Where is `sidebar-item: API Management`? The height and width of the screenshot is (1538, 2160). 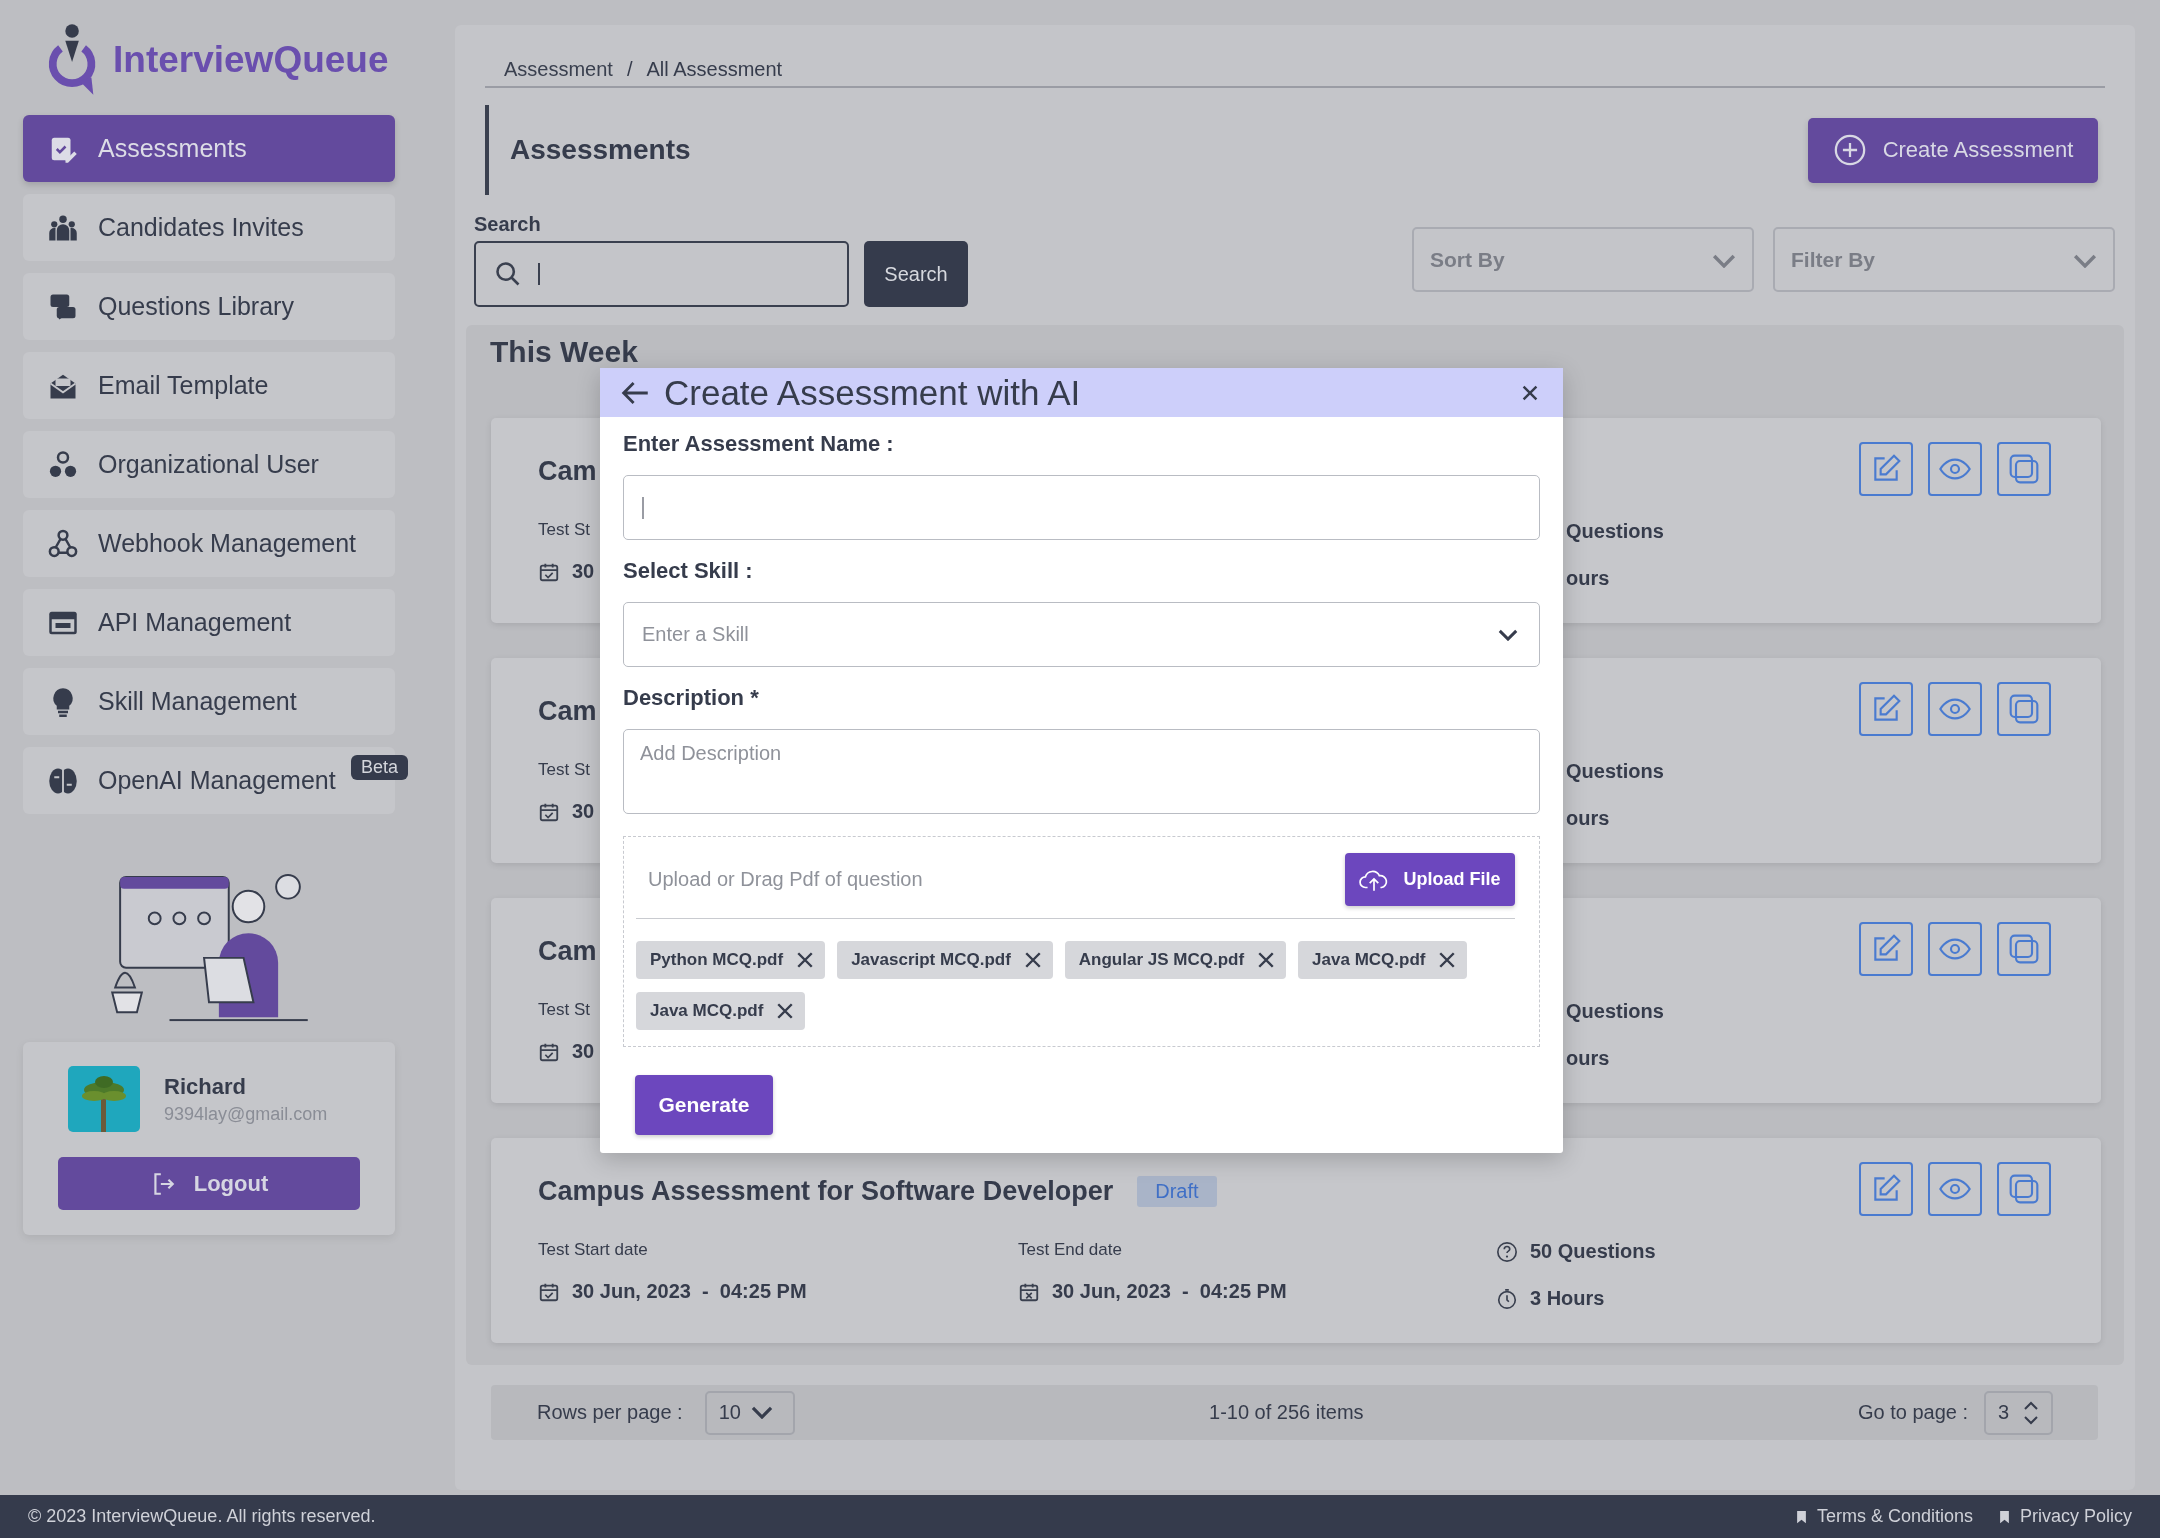 sidebar-item: API Management is located at coordinates (209, 622).